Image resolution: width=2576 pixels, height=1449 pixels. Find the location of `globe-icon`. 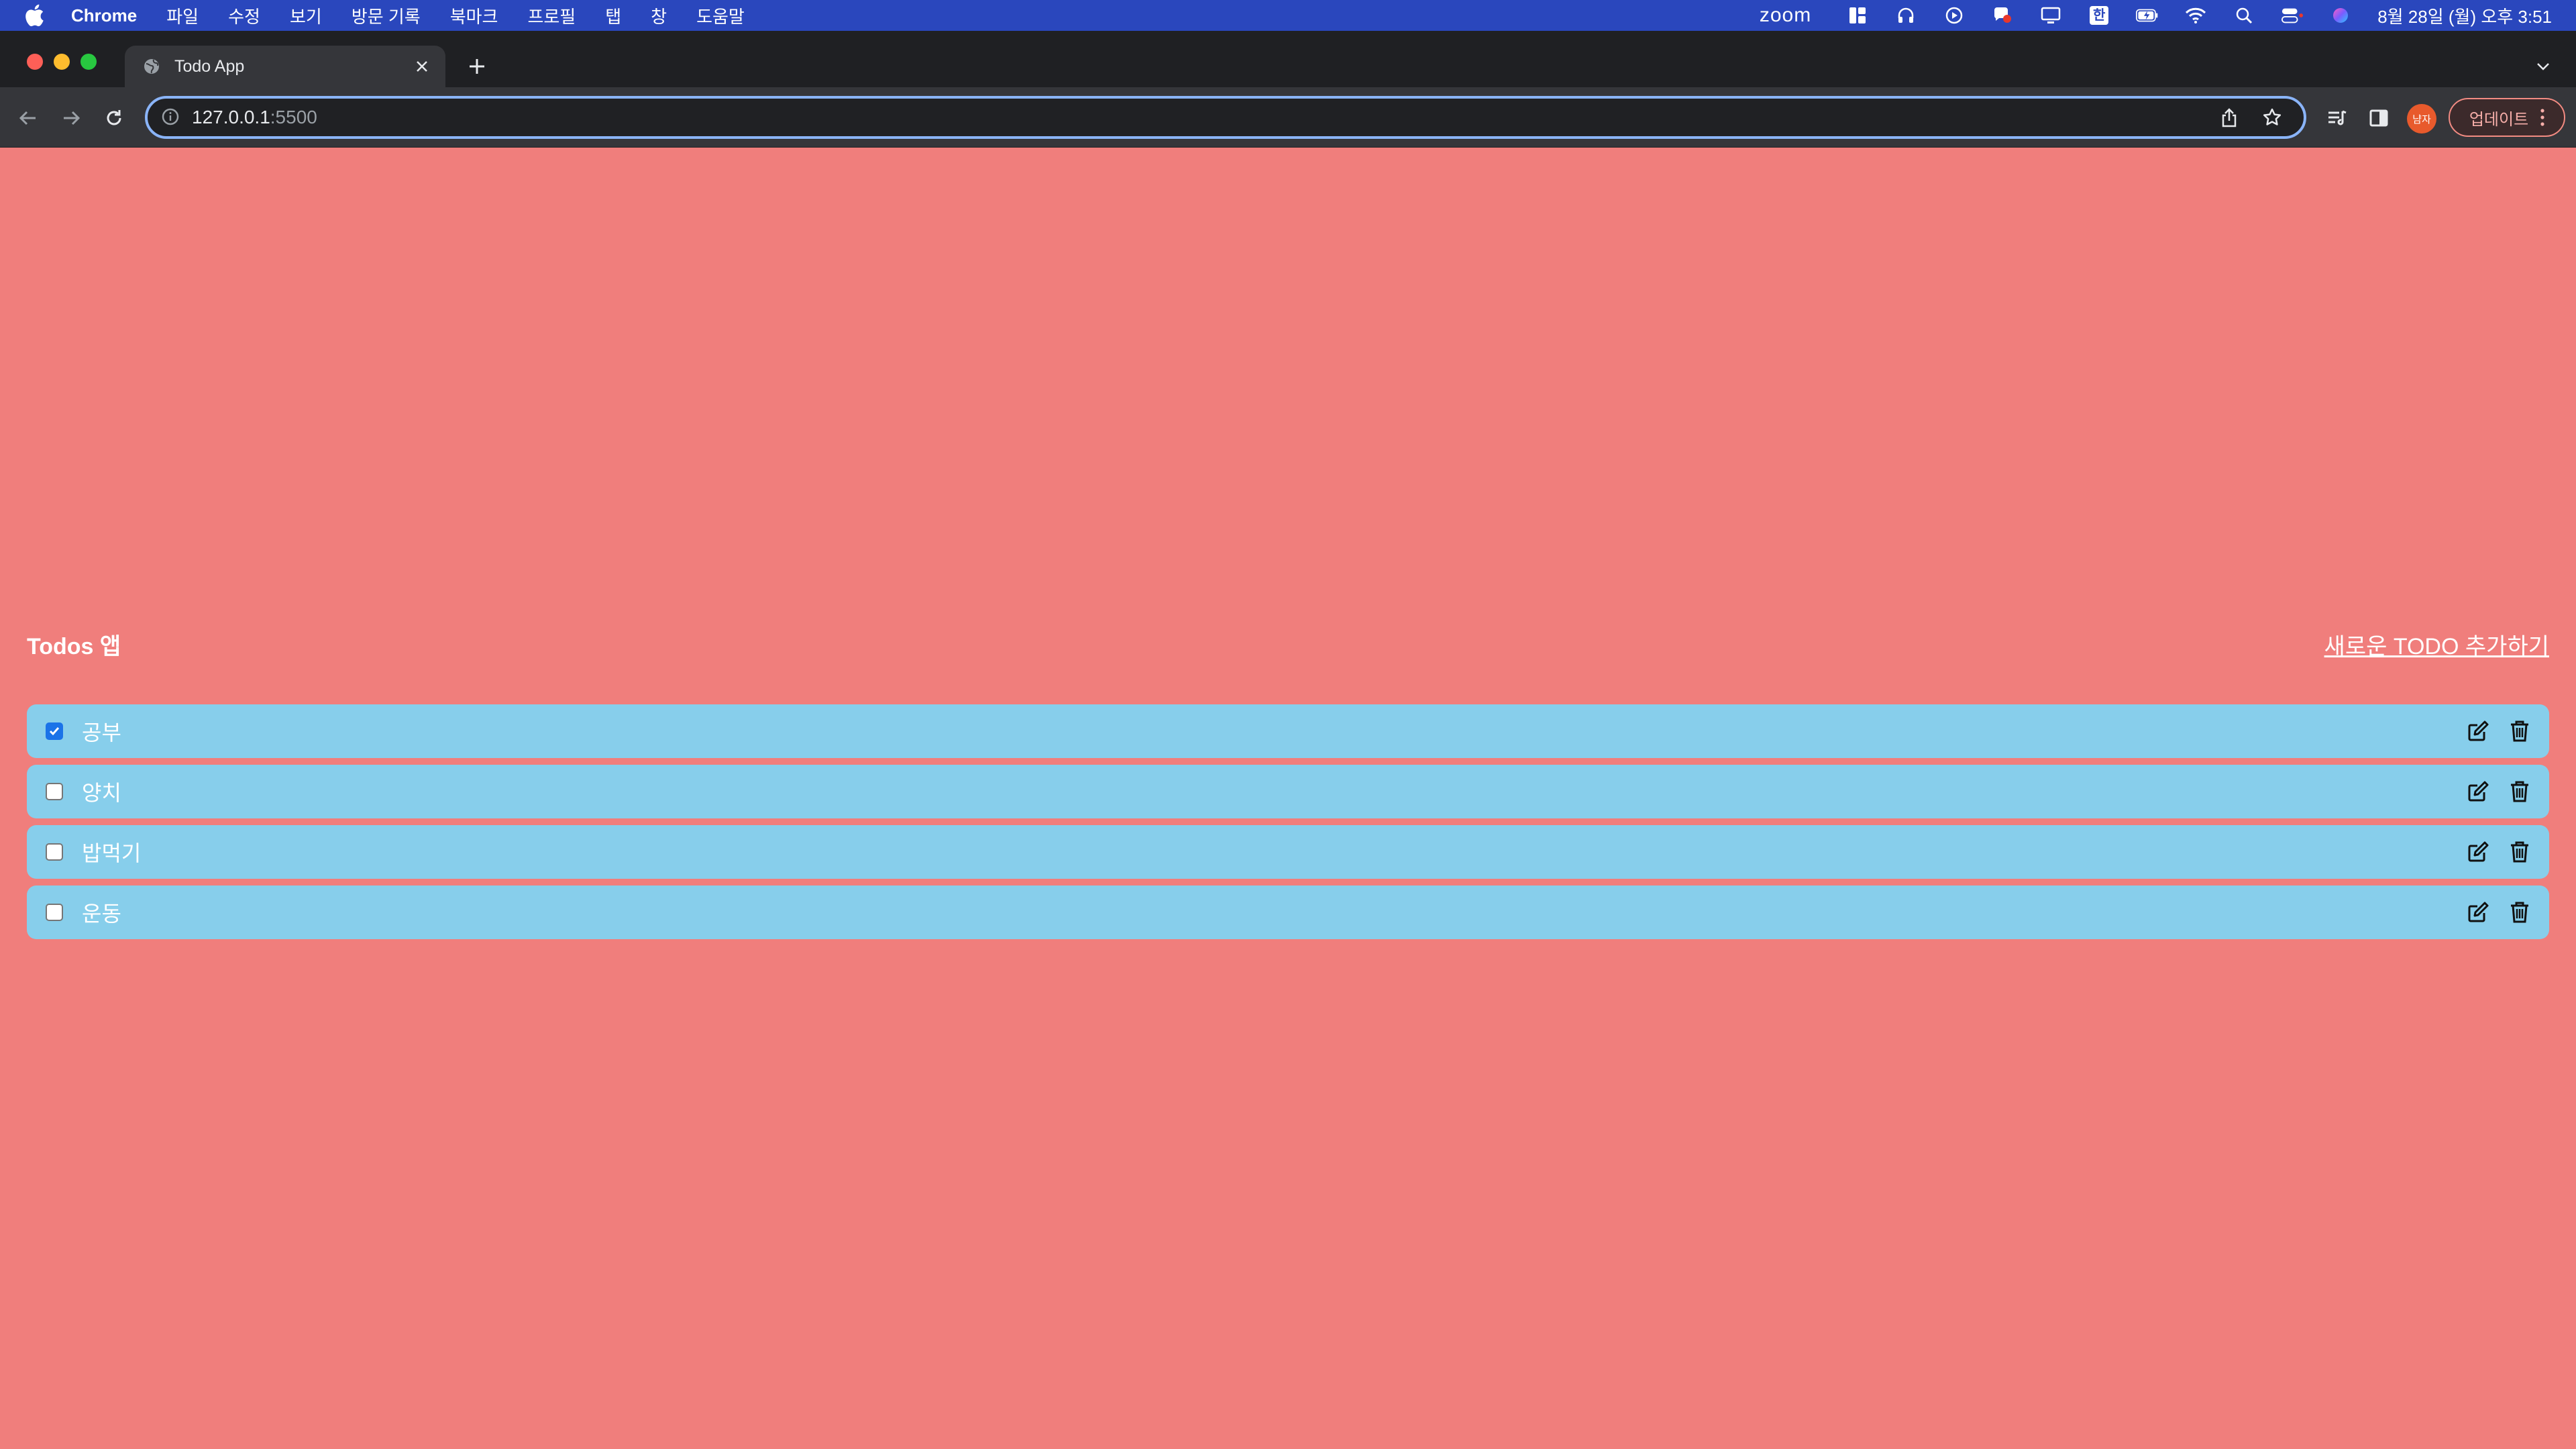

globe-icon is located at coordinates (151, 66).